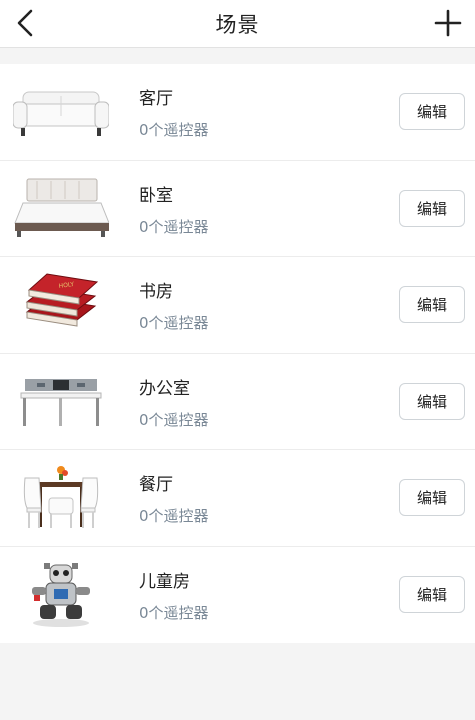  I want to click on dining-table-image, so click(61, 498).